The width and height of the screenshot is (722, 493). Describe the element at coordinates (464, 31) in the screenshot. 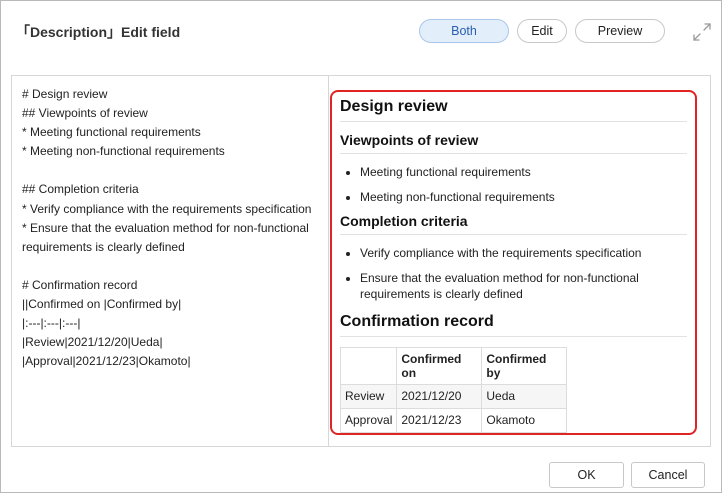

I see `mode-both-button: Both` at that location.